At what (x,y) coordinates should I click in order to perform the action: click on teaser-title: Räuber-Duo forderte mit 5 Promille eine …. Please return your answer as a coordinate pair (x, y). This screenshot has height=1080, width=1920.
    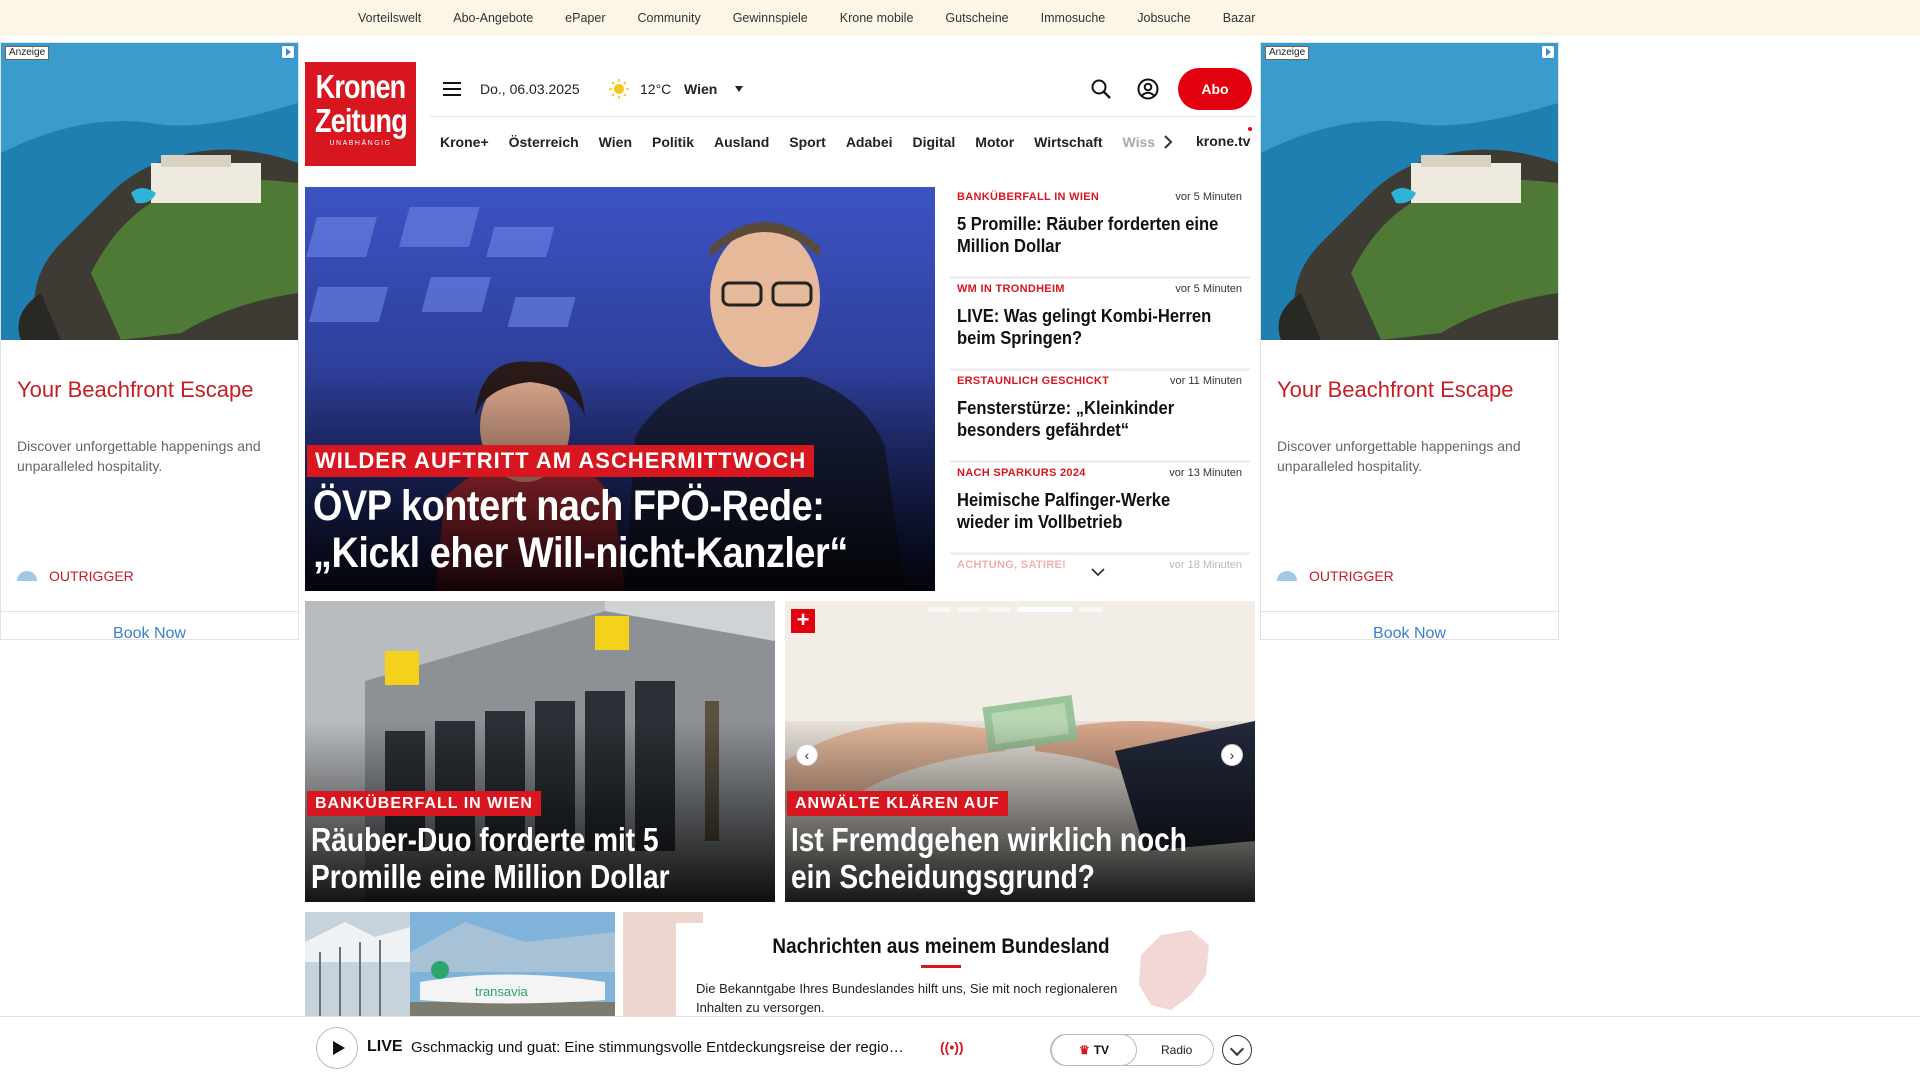
    Looking at the image, I should click on (515, 858).